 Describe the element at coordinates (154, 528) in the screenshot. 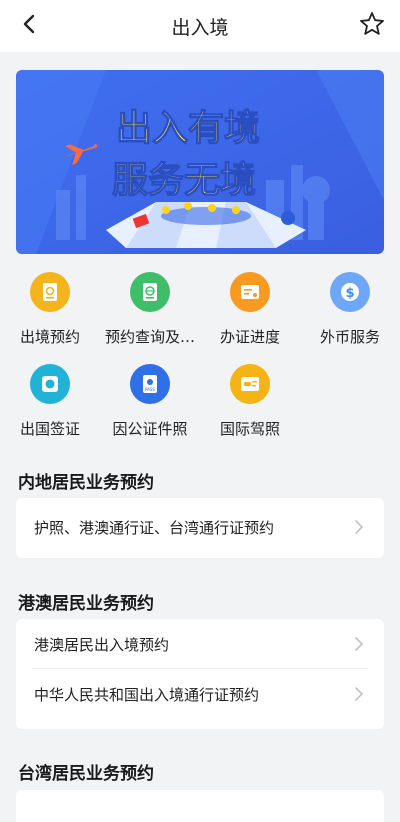

I see `list-item-label: 护照、港澳通行证、台湾通行证预约` at that location.